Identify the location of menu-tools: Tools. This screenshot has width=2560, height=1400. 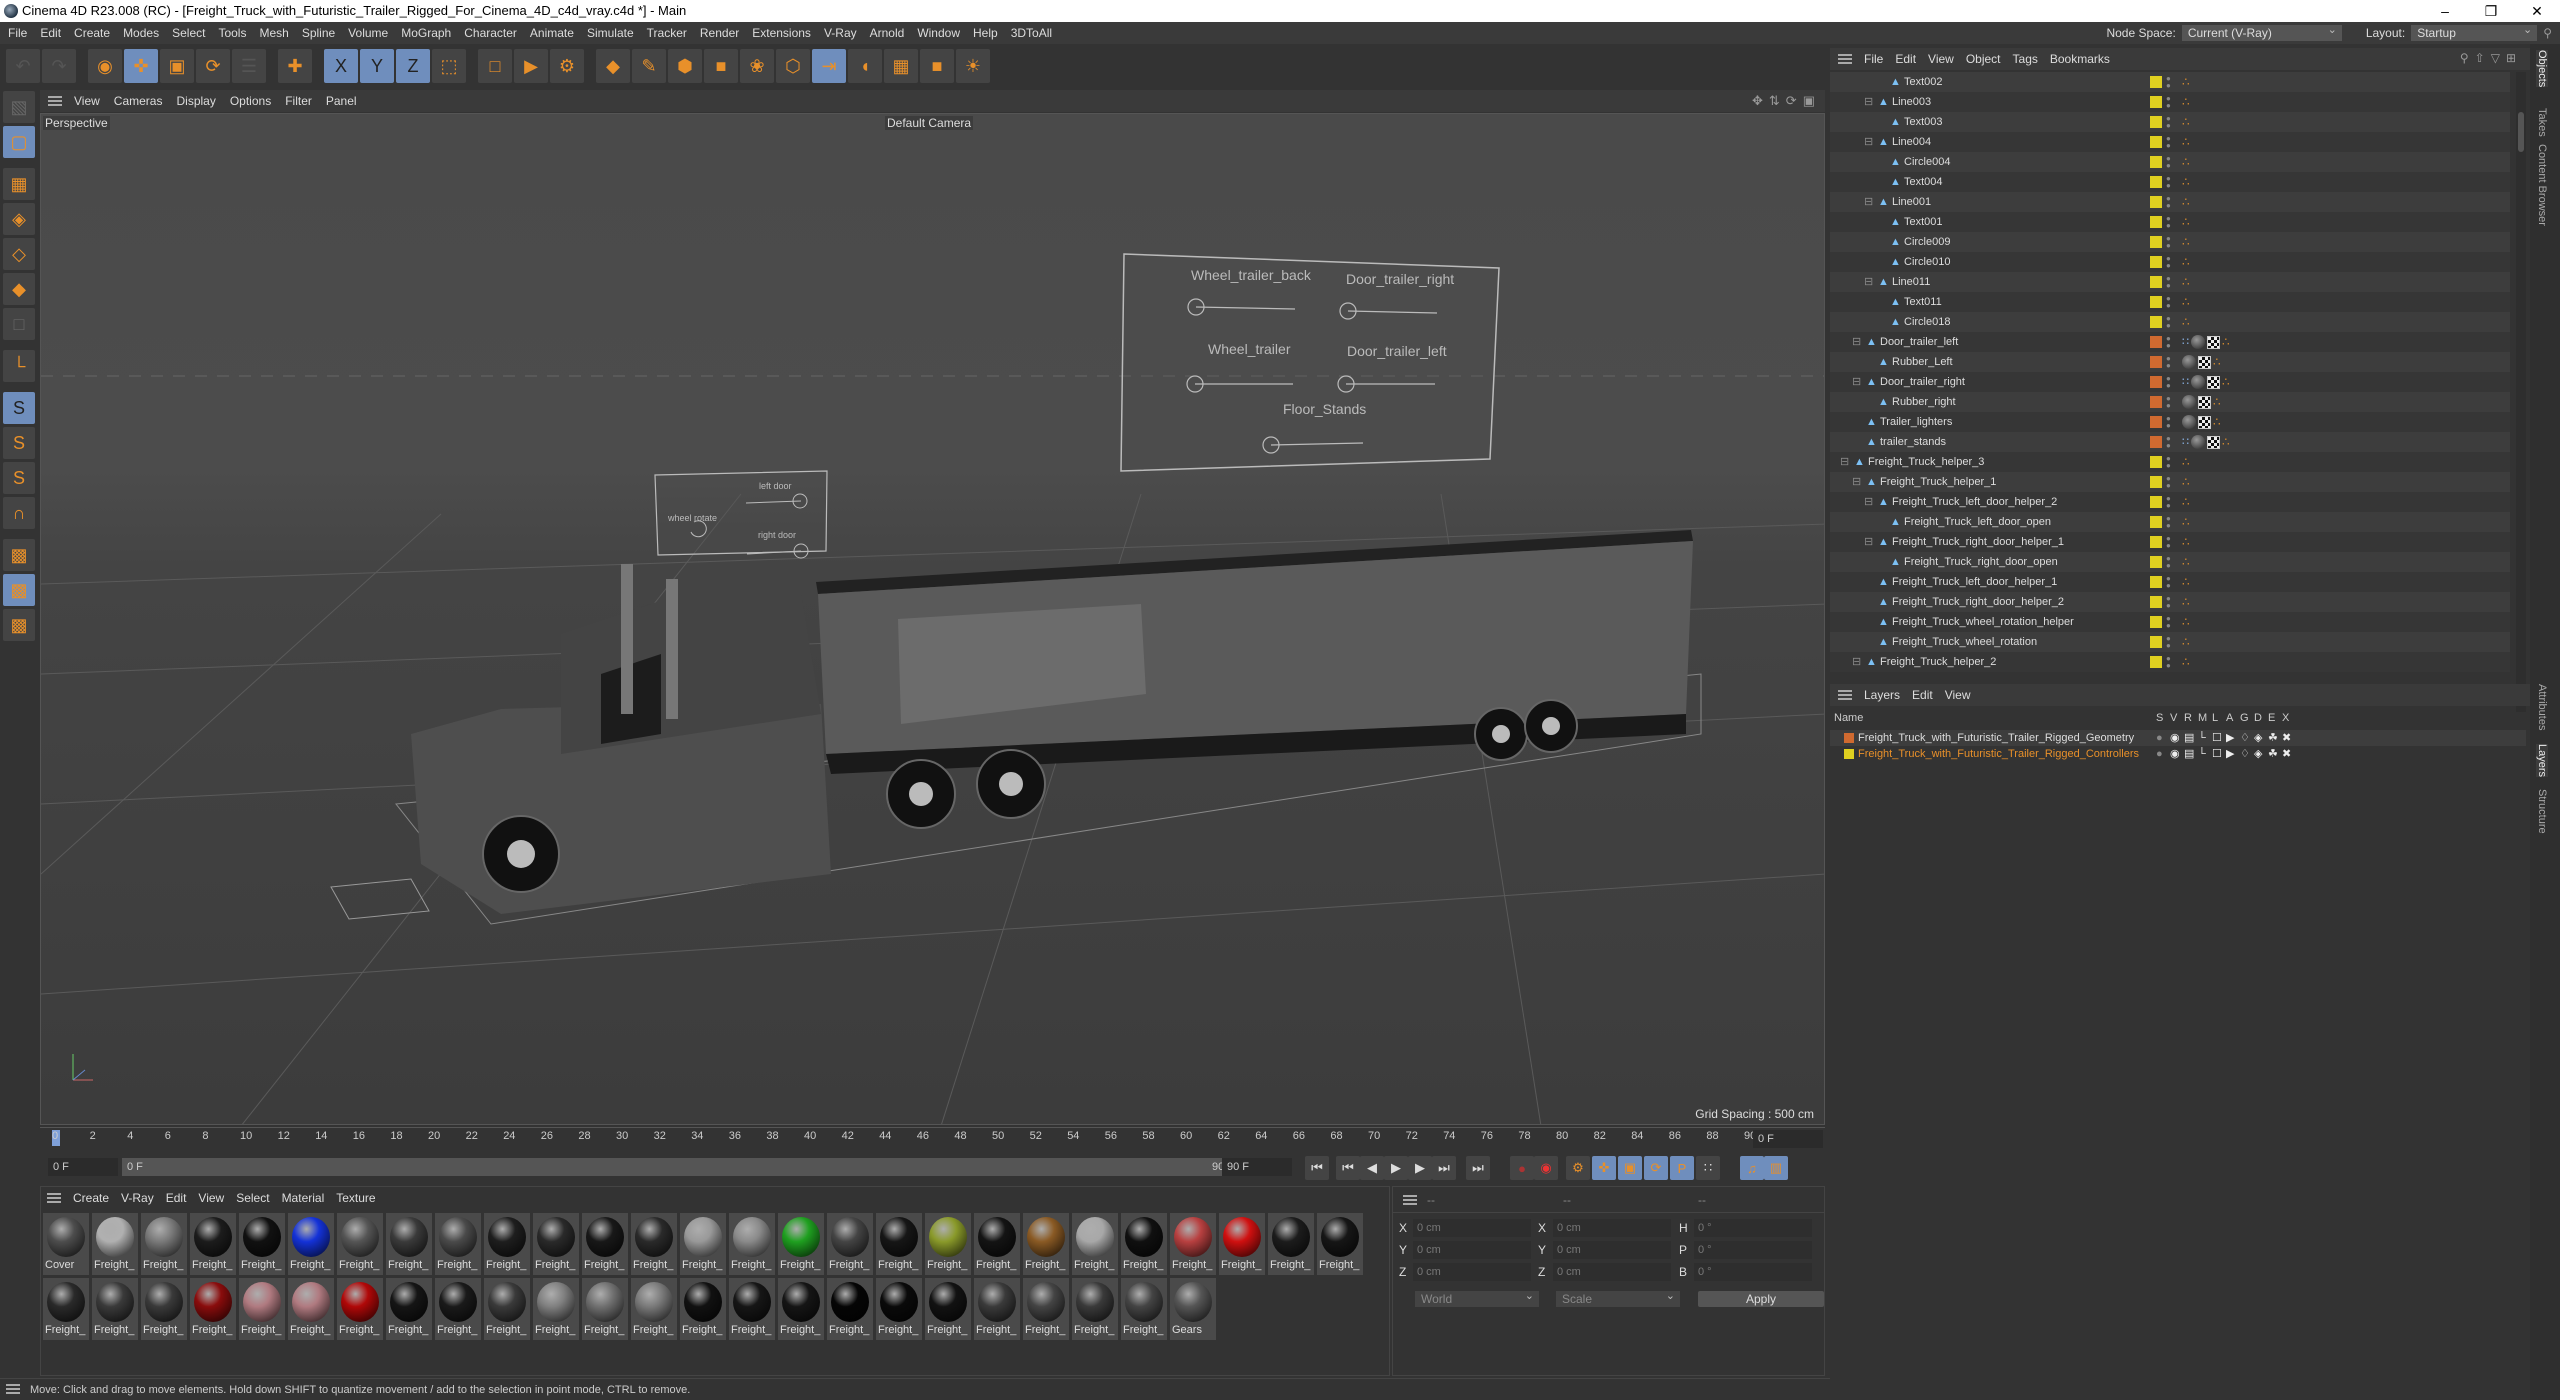
(232, 33).